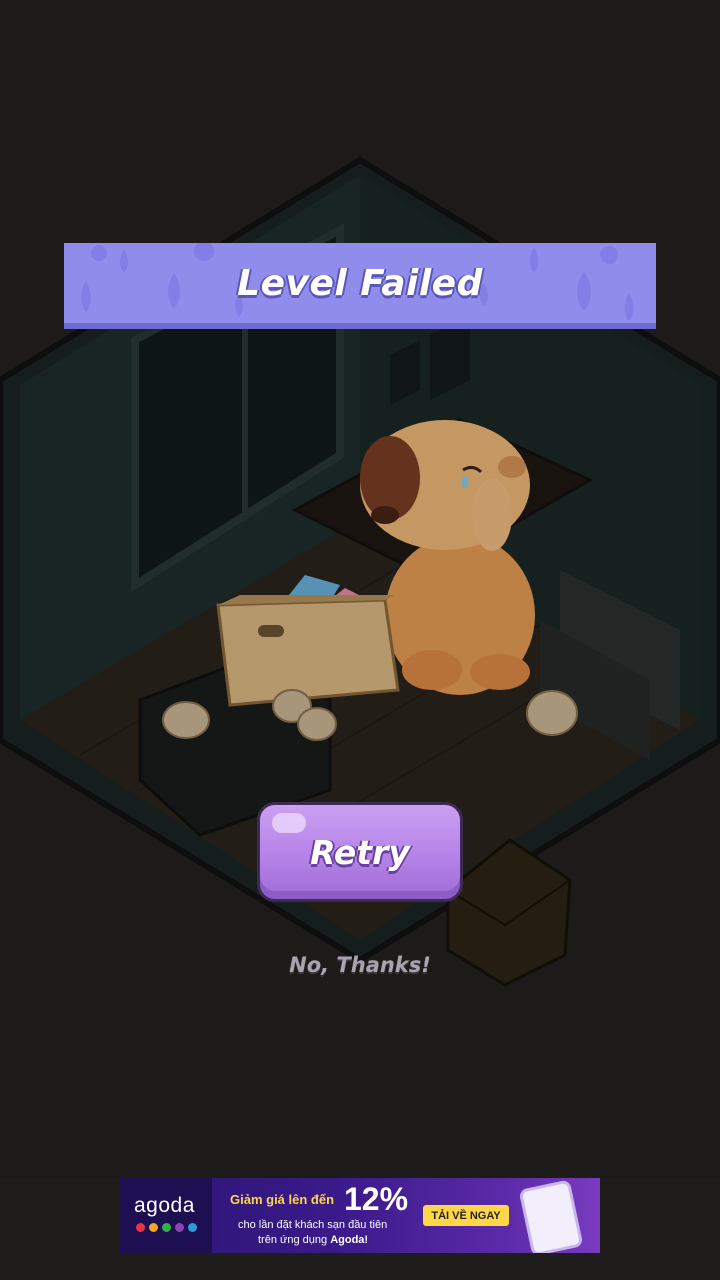 The height and width of the screenshot is (1280, 720). I want to click on ad-download-button: TẢI VỀ NGAY, so click(466, 1215).